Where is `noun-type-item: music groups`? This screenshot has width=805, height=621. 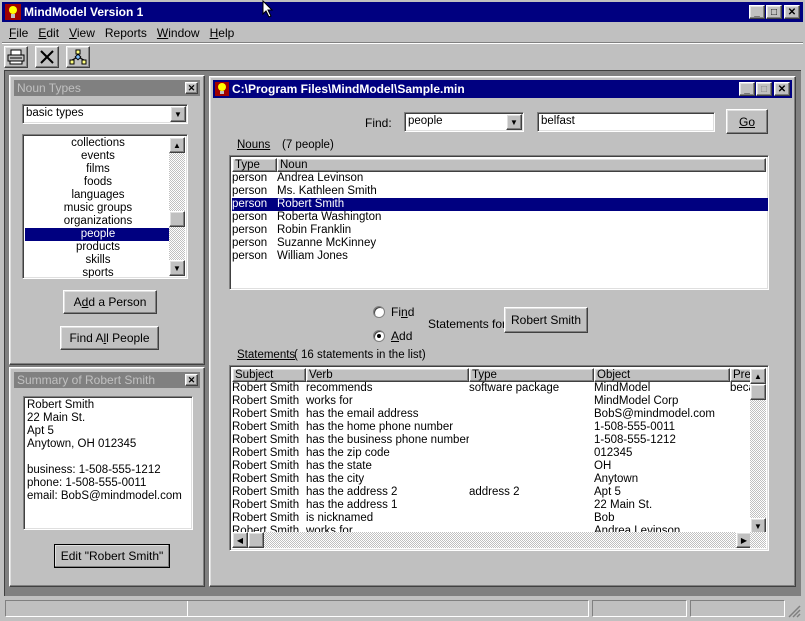
noun-type-item: music groups is located at coordinates (98, 208).